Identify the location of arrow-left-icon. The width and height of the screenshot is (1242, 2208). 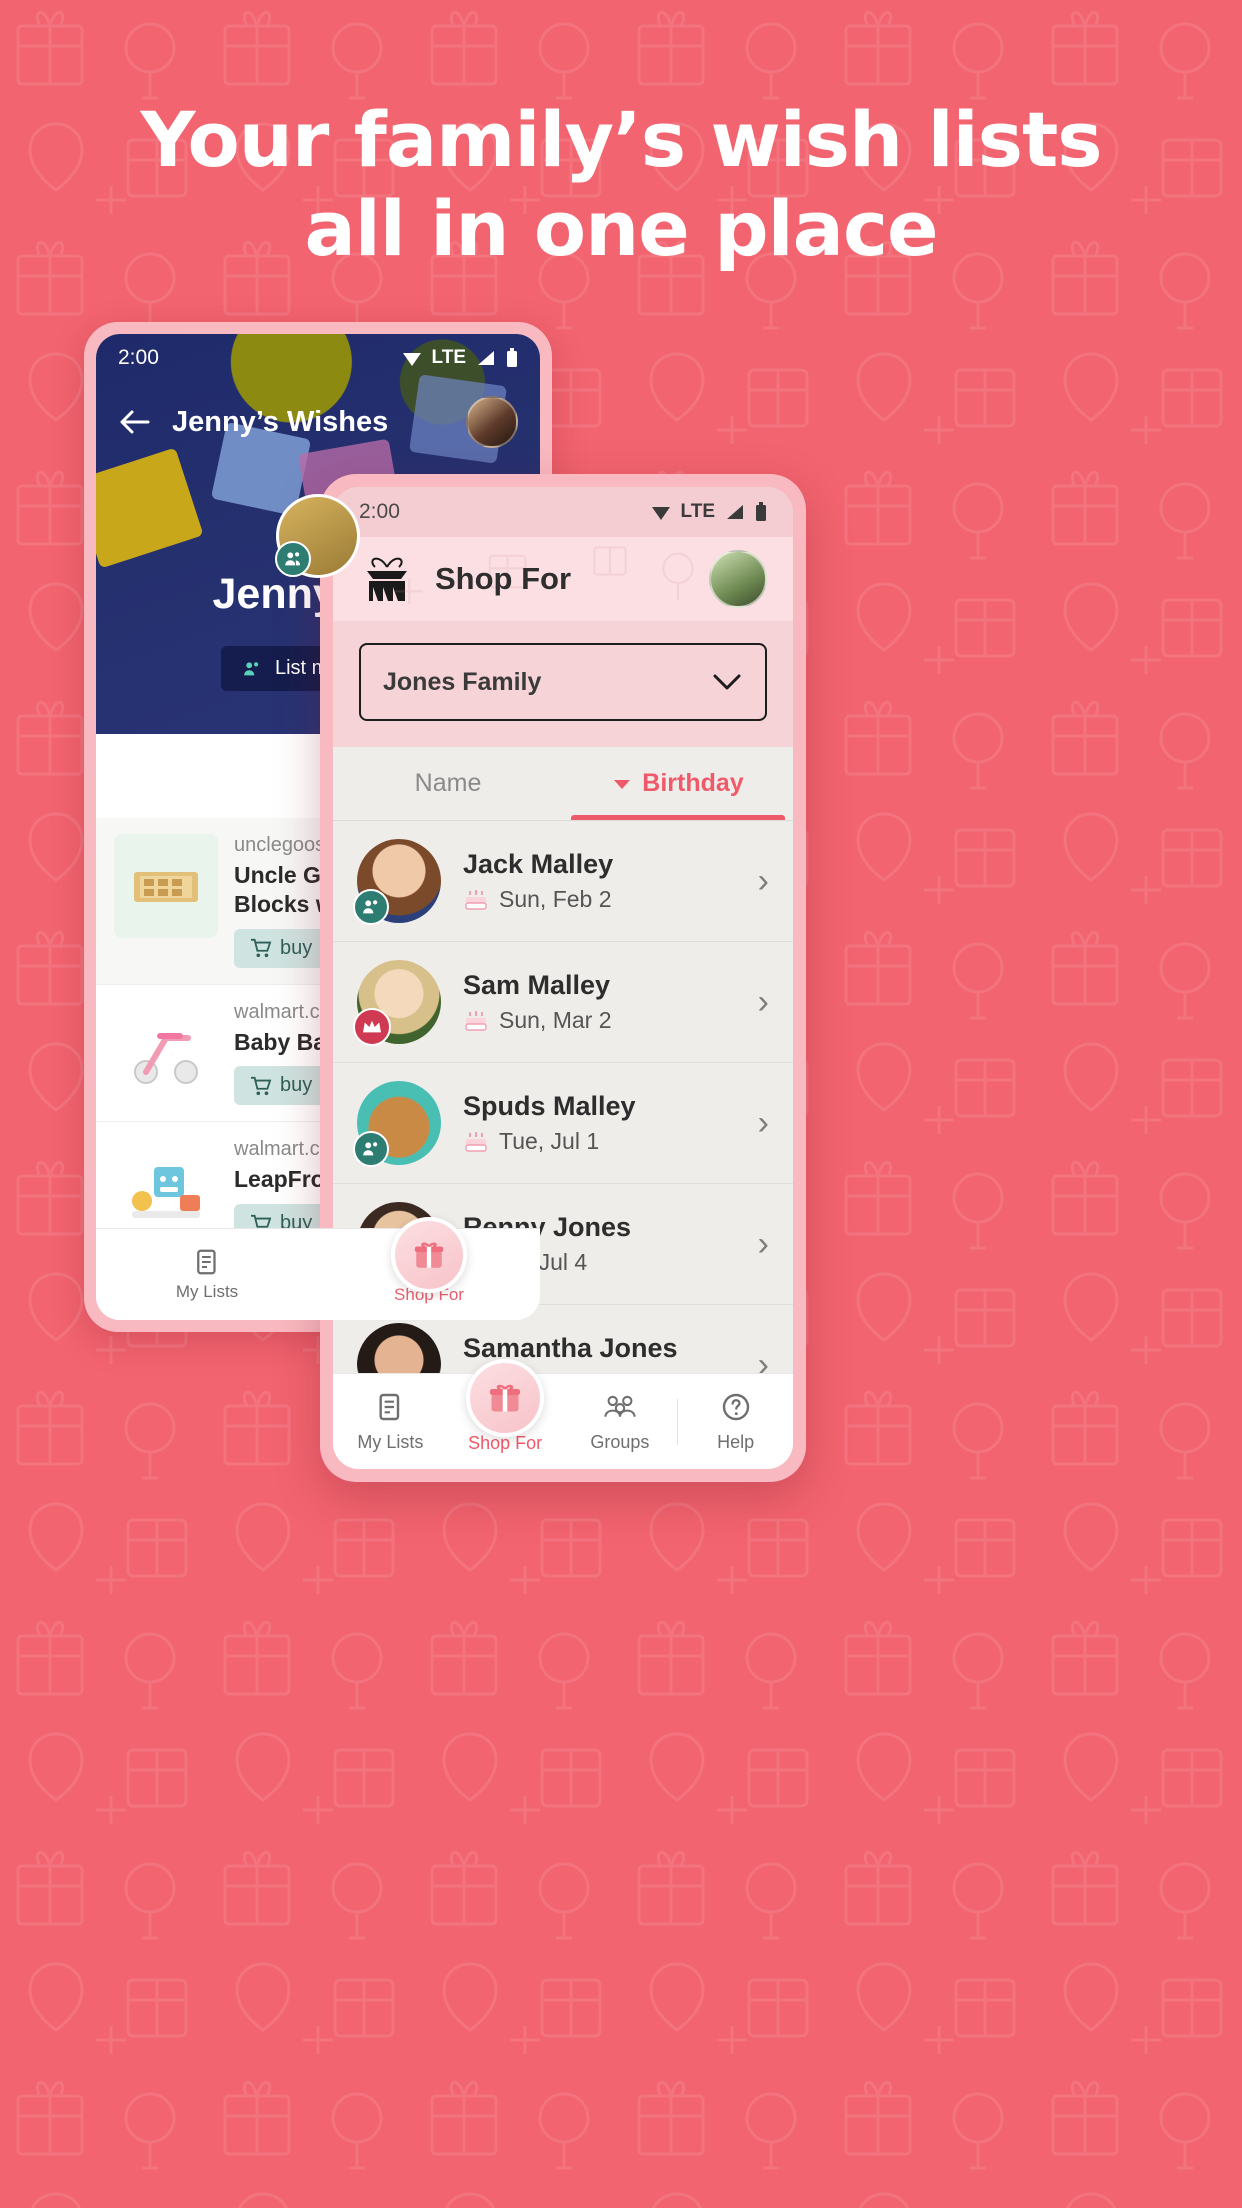
(135, 422).